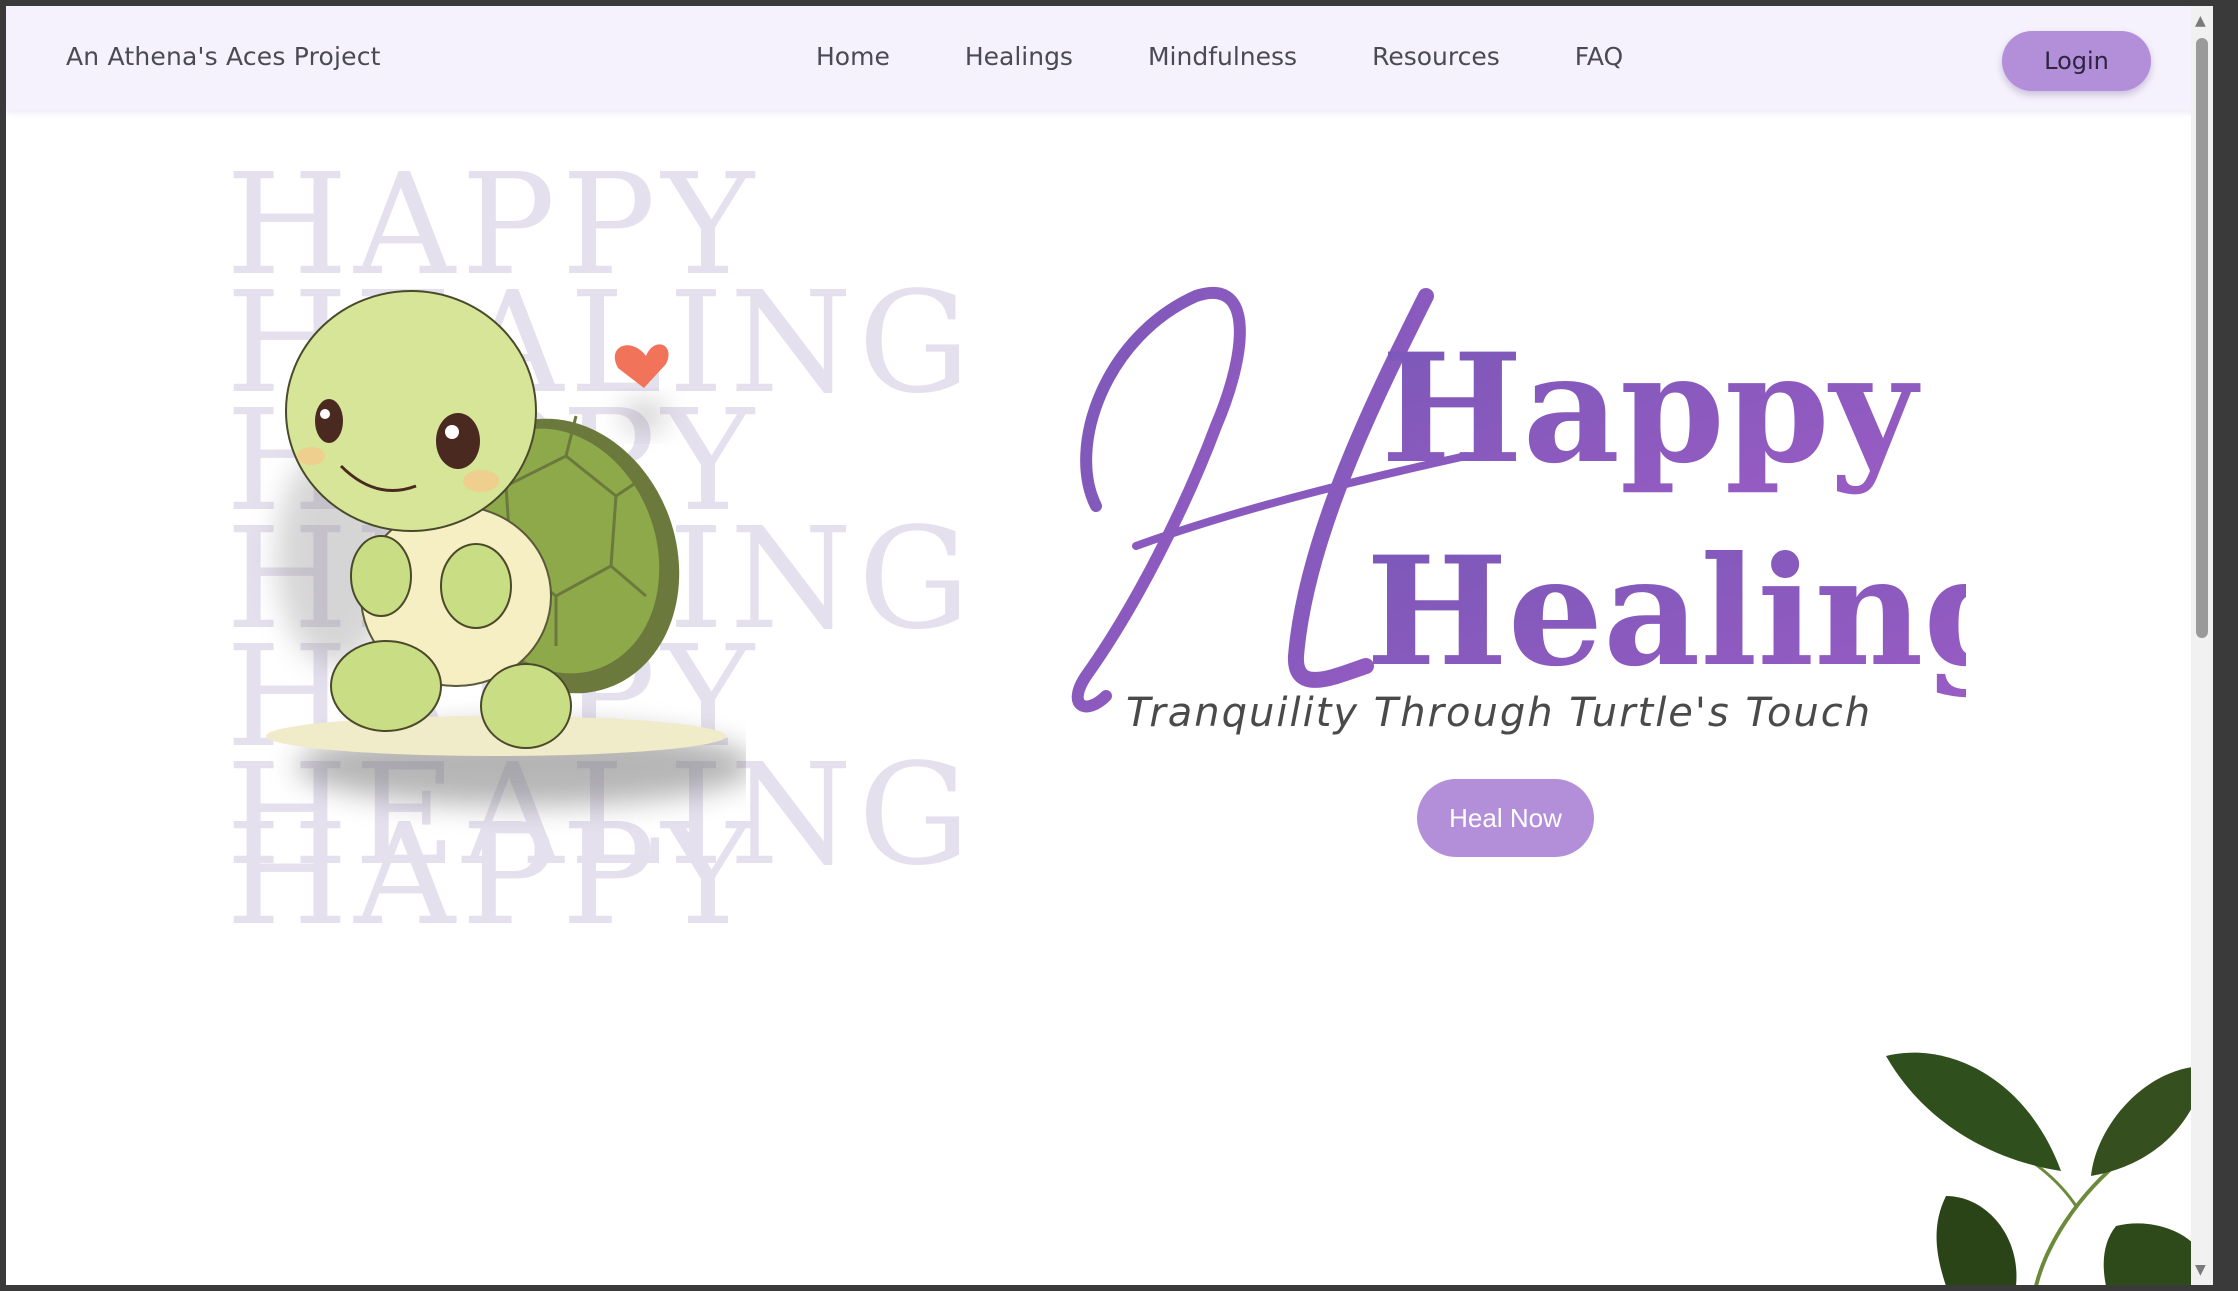 The height and width of the screenshot is (1291, 2238). What do you see at coordinates (1666, 612) in the screenshot?
I see `logo-line2: Healing` at bounding box center [1666, 612].